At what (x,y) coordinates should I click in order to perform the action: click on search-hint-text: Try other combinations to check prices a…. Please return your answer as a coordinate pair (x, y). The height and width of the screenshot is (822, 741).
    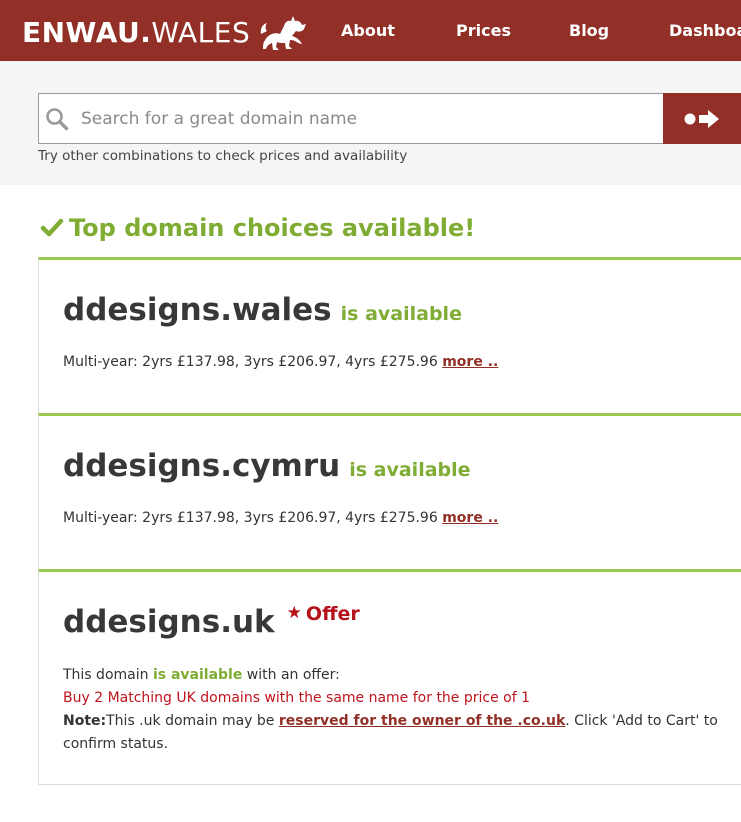
    Looking at the image, I should click on (223, 156).